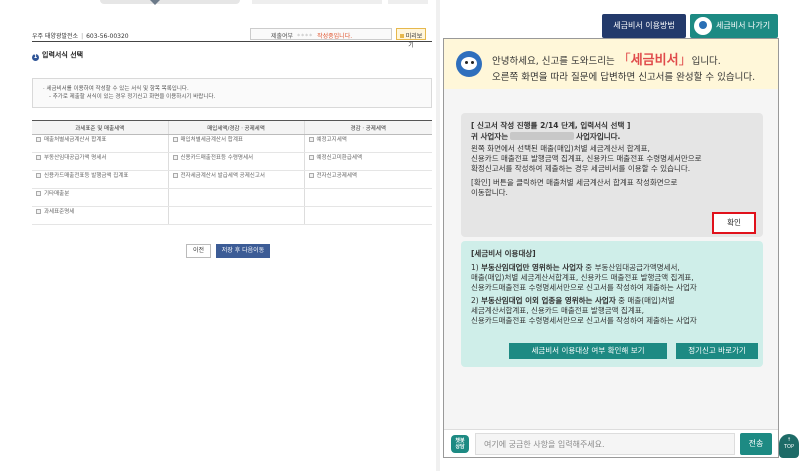 The width and height of the screenshot is (800, 471). What do you see at coordinates (100, 143) in the screenshot?
I see `table-cell: 매출처별세금계산서 합계표` at bounding box center [100, 143].